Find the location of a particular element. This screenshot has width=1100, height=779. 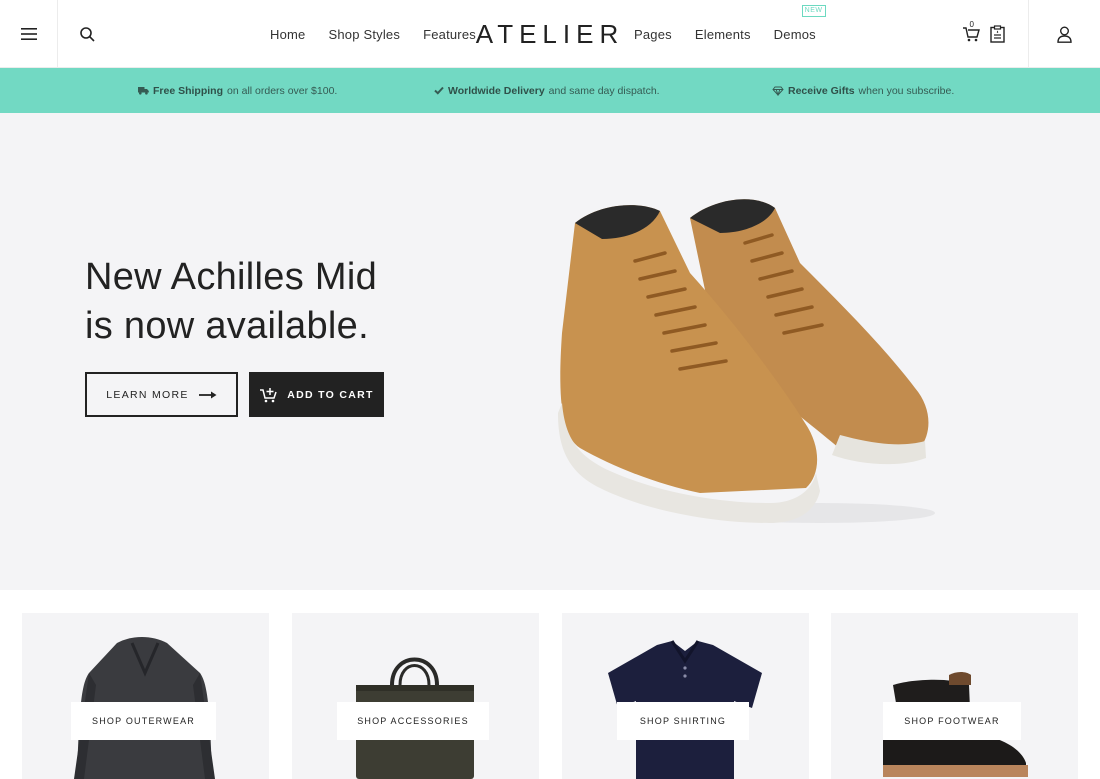

new-badge: NEW is located at coordinates (813, 10).